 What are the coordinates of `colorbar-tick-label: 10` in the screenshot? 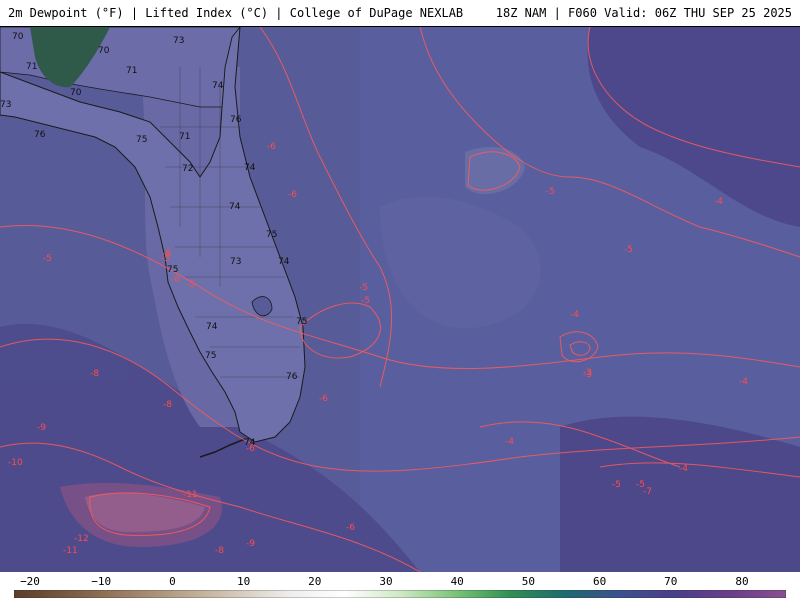 It's located at (243, 581).